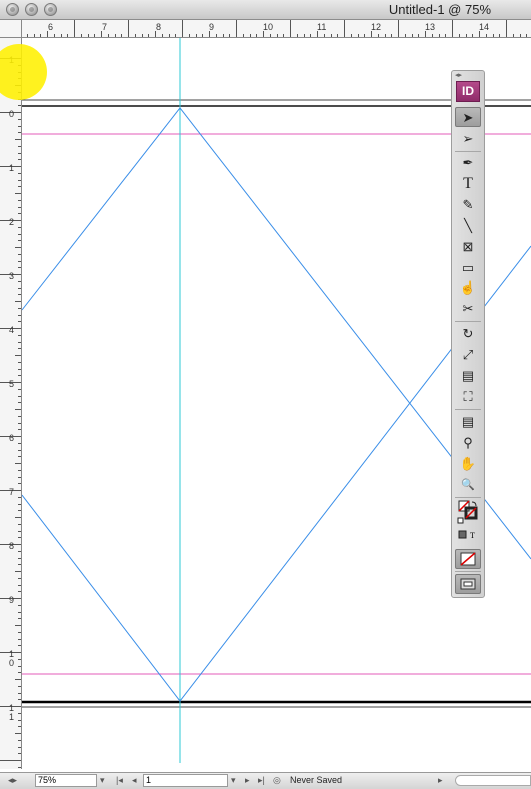  What do you see at coordinates (12, 658) in the screenshot?
I see `v-ruler-label: 1 0` at bounding box center [12, 658].